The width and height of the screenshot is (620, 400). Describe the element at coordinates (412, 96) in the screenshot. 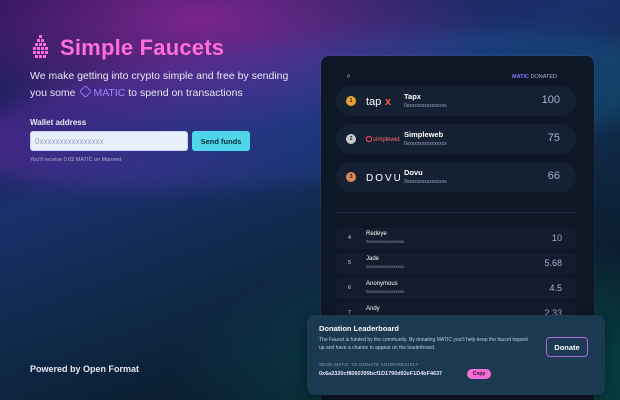

I see `donor-name: Tapx` at that location.